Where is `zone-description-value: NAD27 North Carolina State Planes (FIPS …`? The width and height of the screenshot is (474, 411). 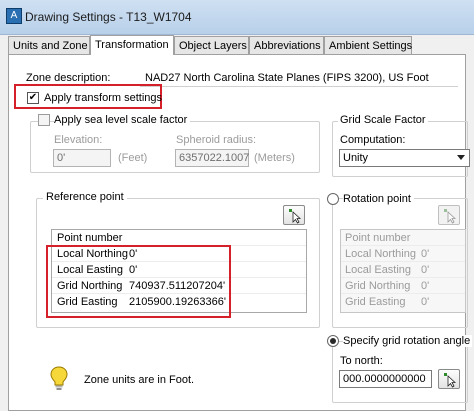 zone-description-value: NAD27 North Carolina State Planes (FIPS … is located at coordinates (287, 78).